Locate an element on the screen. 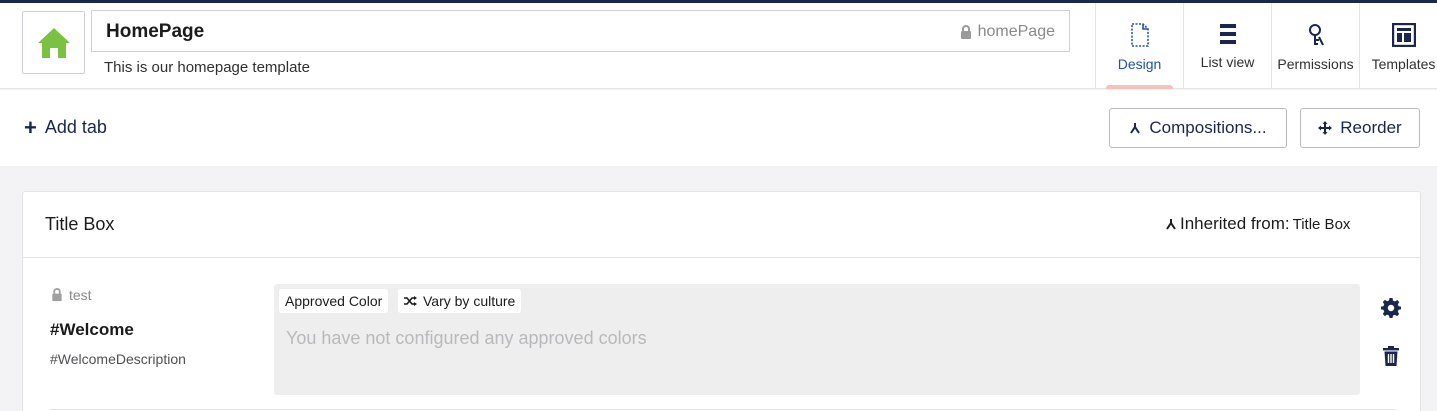 The width and height of the screenshot is (1437, 411). doctype-description: This is our homepage template is located at coordinates (207, 67).